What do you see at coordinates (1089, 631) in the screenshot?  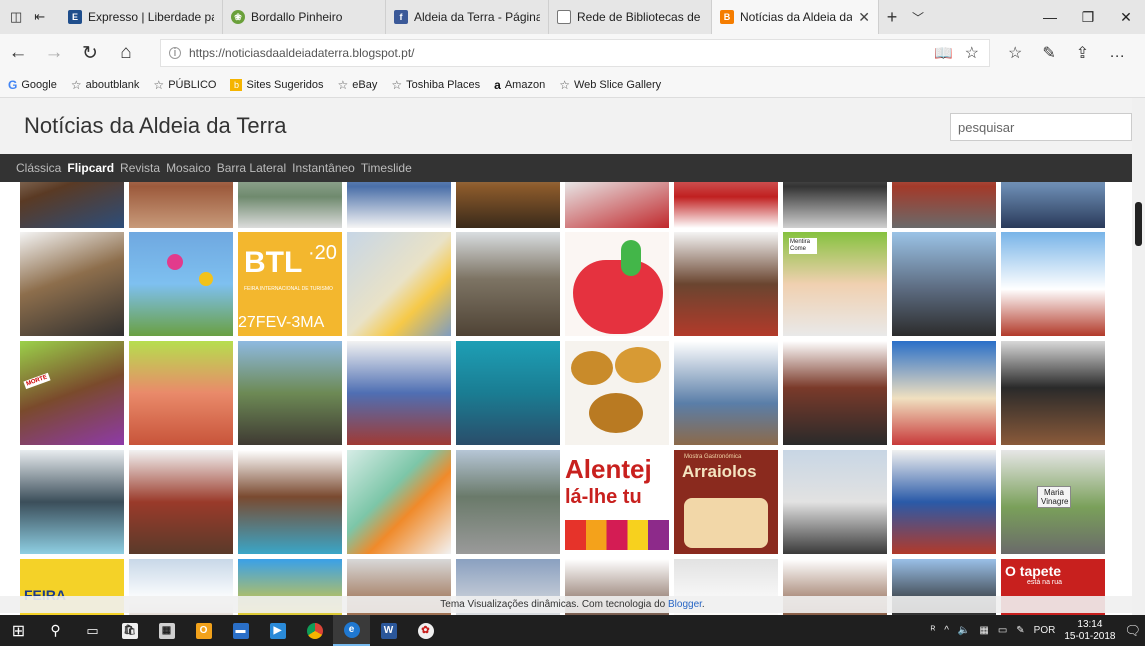 I see `clock: 13:14 15-01-2018` at bounding box center [1089, 631].